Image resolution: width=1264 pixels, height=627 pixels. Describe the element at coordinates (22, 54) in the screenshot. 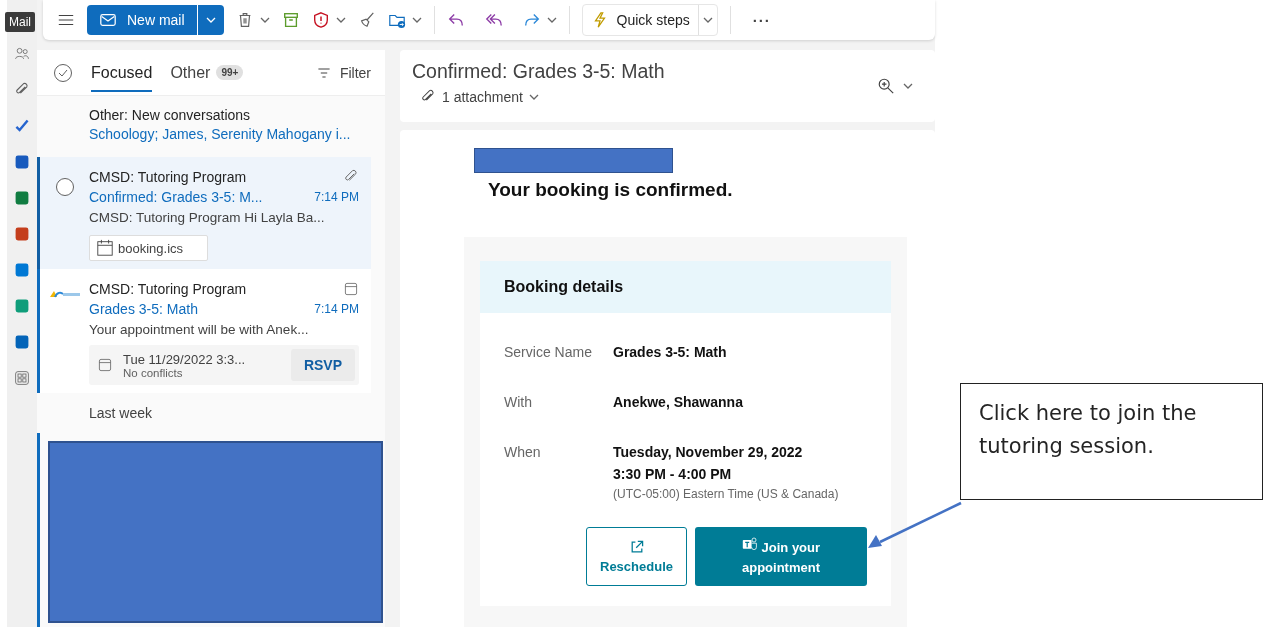

I see `people-icon` at that location.